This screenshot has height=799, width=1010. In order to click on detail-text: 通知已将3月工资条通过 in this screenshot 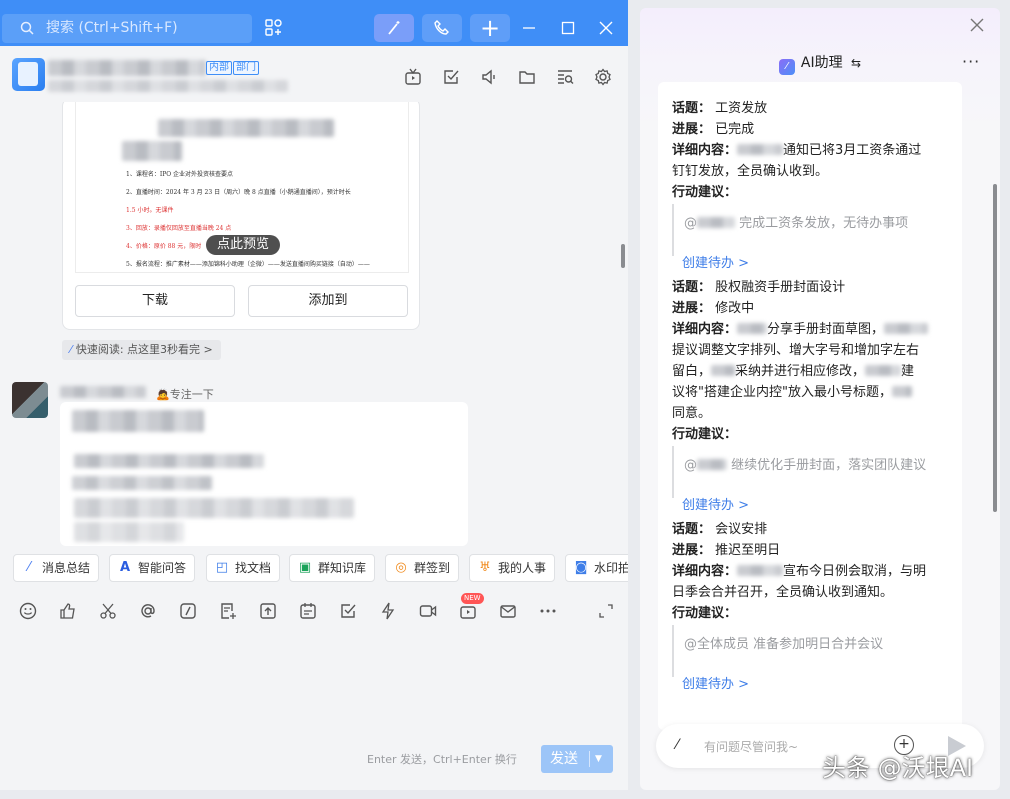, I will do `click(852, 150)`.